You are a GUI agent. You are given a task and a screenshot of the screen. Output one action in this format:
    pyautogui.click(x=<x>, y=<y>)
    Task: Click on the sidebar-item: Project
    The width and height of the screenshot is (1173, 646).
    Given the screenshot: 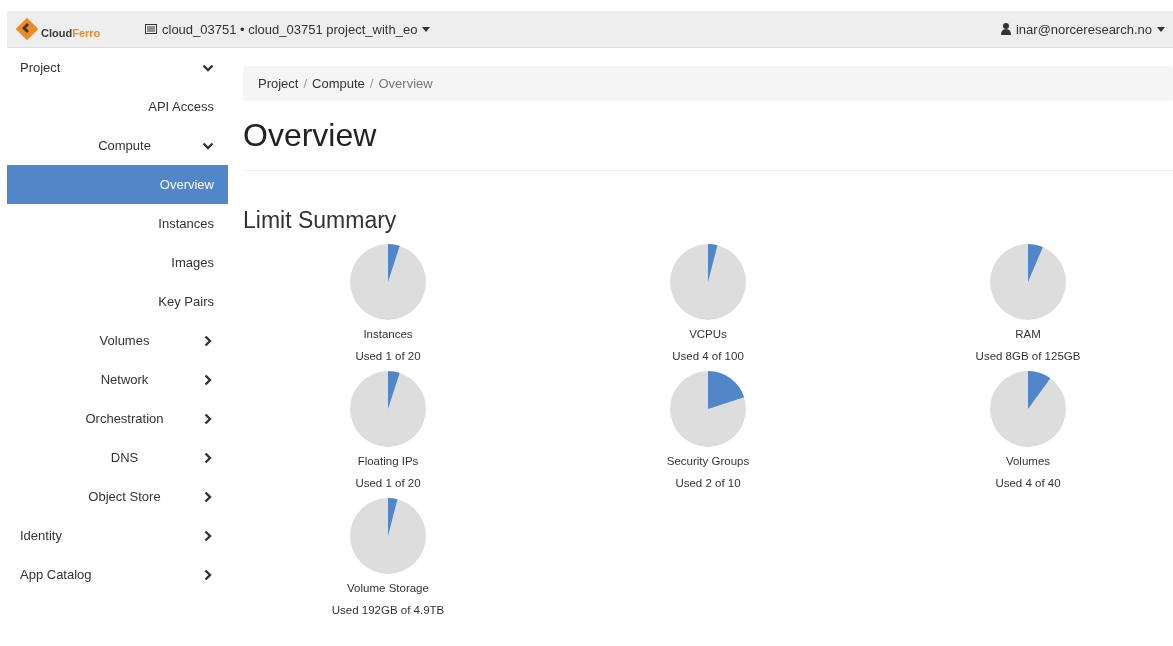 What is the action you would take?
    pyautogui.click(x=117, y=67)
    